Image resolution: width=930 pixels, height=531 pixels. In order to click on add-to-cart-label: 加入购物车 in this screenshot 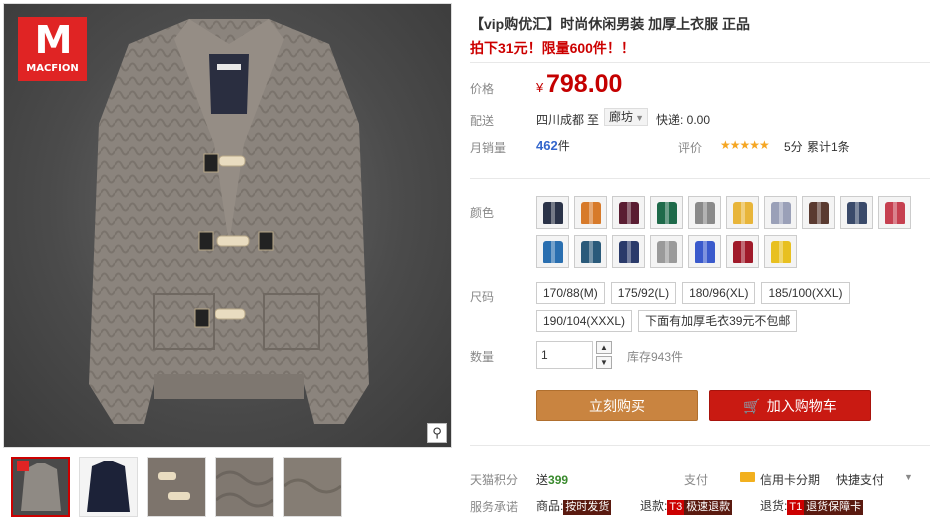, I will do `click(801, 406)`.